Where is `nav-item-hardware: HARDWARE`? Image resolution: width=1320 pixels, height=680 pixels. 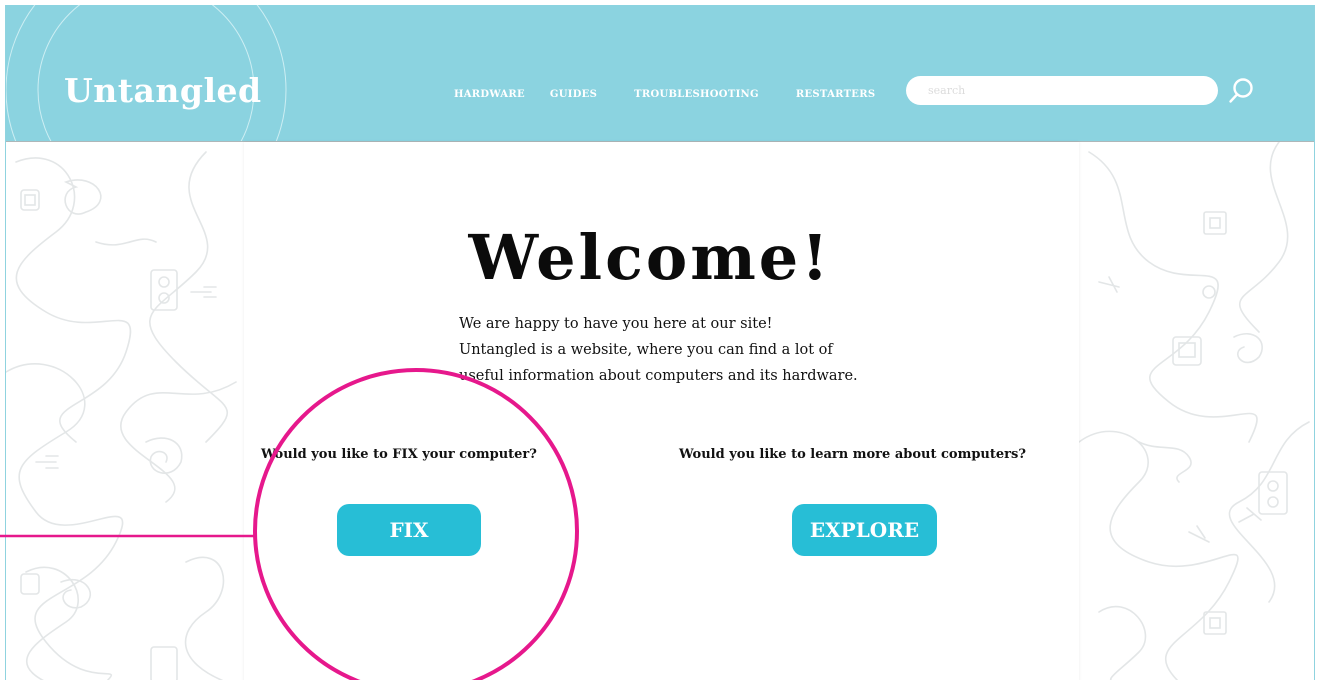 nav-item-hardware: HARDWARE is located at coordinates (489, 94).